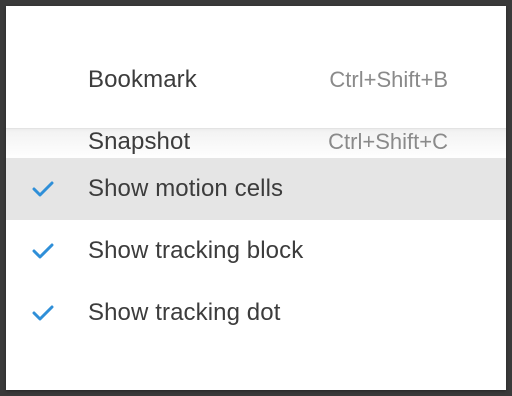 The width and height of the screenshot is (512, 396). I want to click on menu-item-label: Snapshot, so click(139, 141).